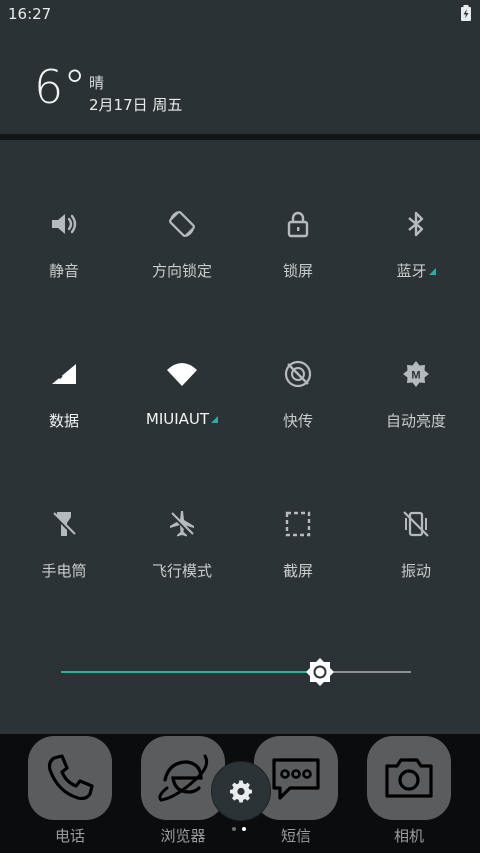  Describe the element at coordinates (297, 271) in the screenshot. I see `tile-label: 锁屏` at that location.